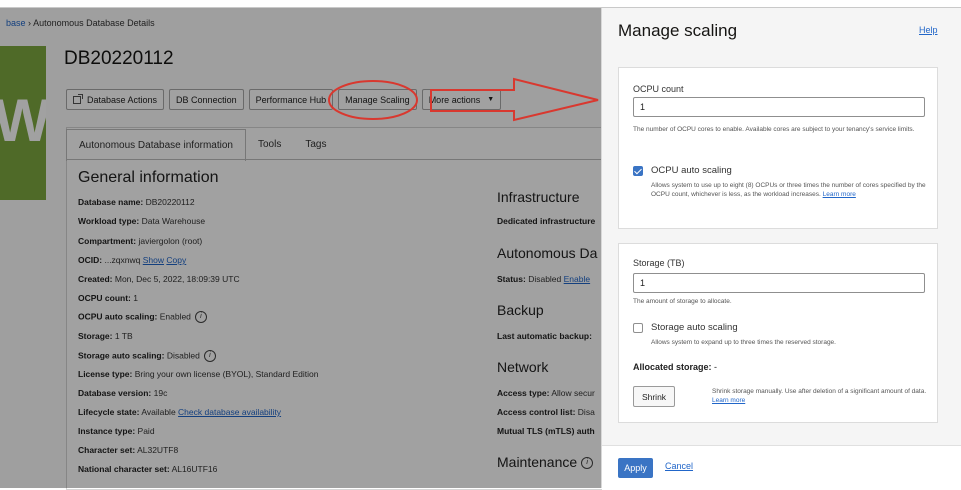 This screenshot has height=490, width=961. I want to click on storage-auto-scaling-row: Storage auto scaling: Disabled i, so click(147, 356).